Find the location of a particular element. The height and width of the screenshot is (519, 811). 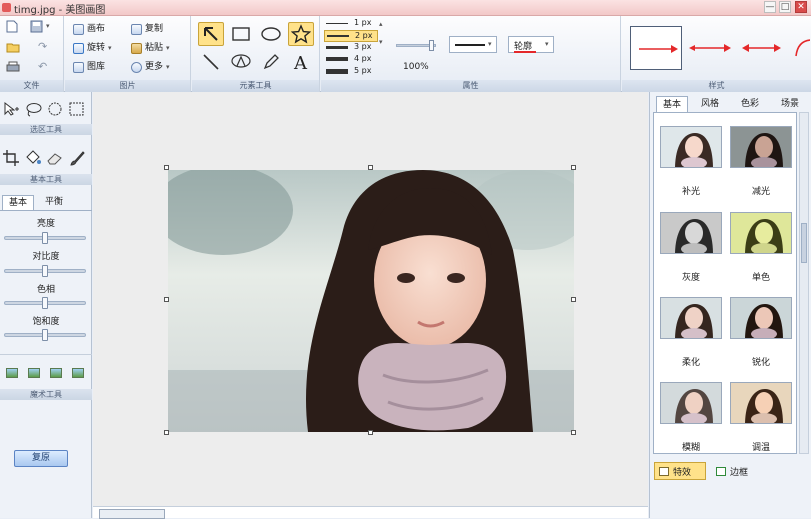

width-option-1: 1 px is located at coordinates (351, 24).